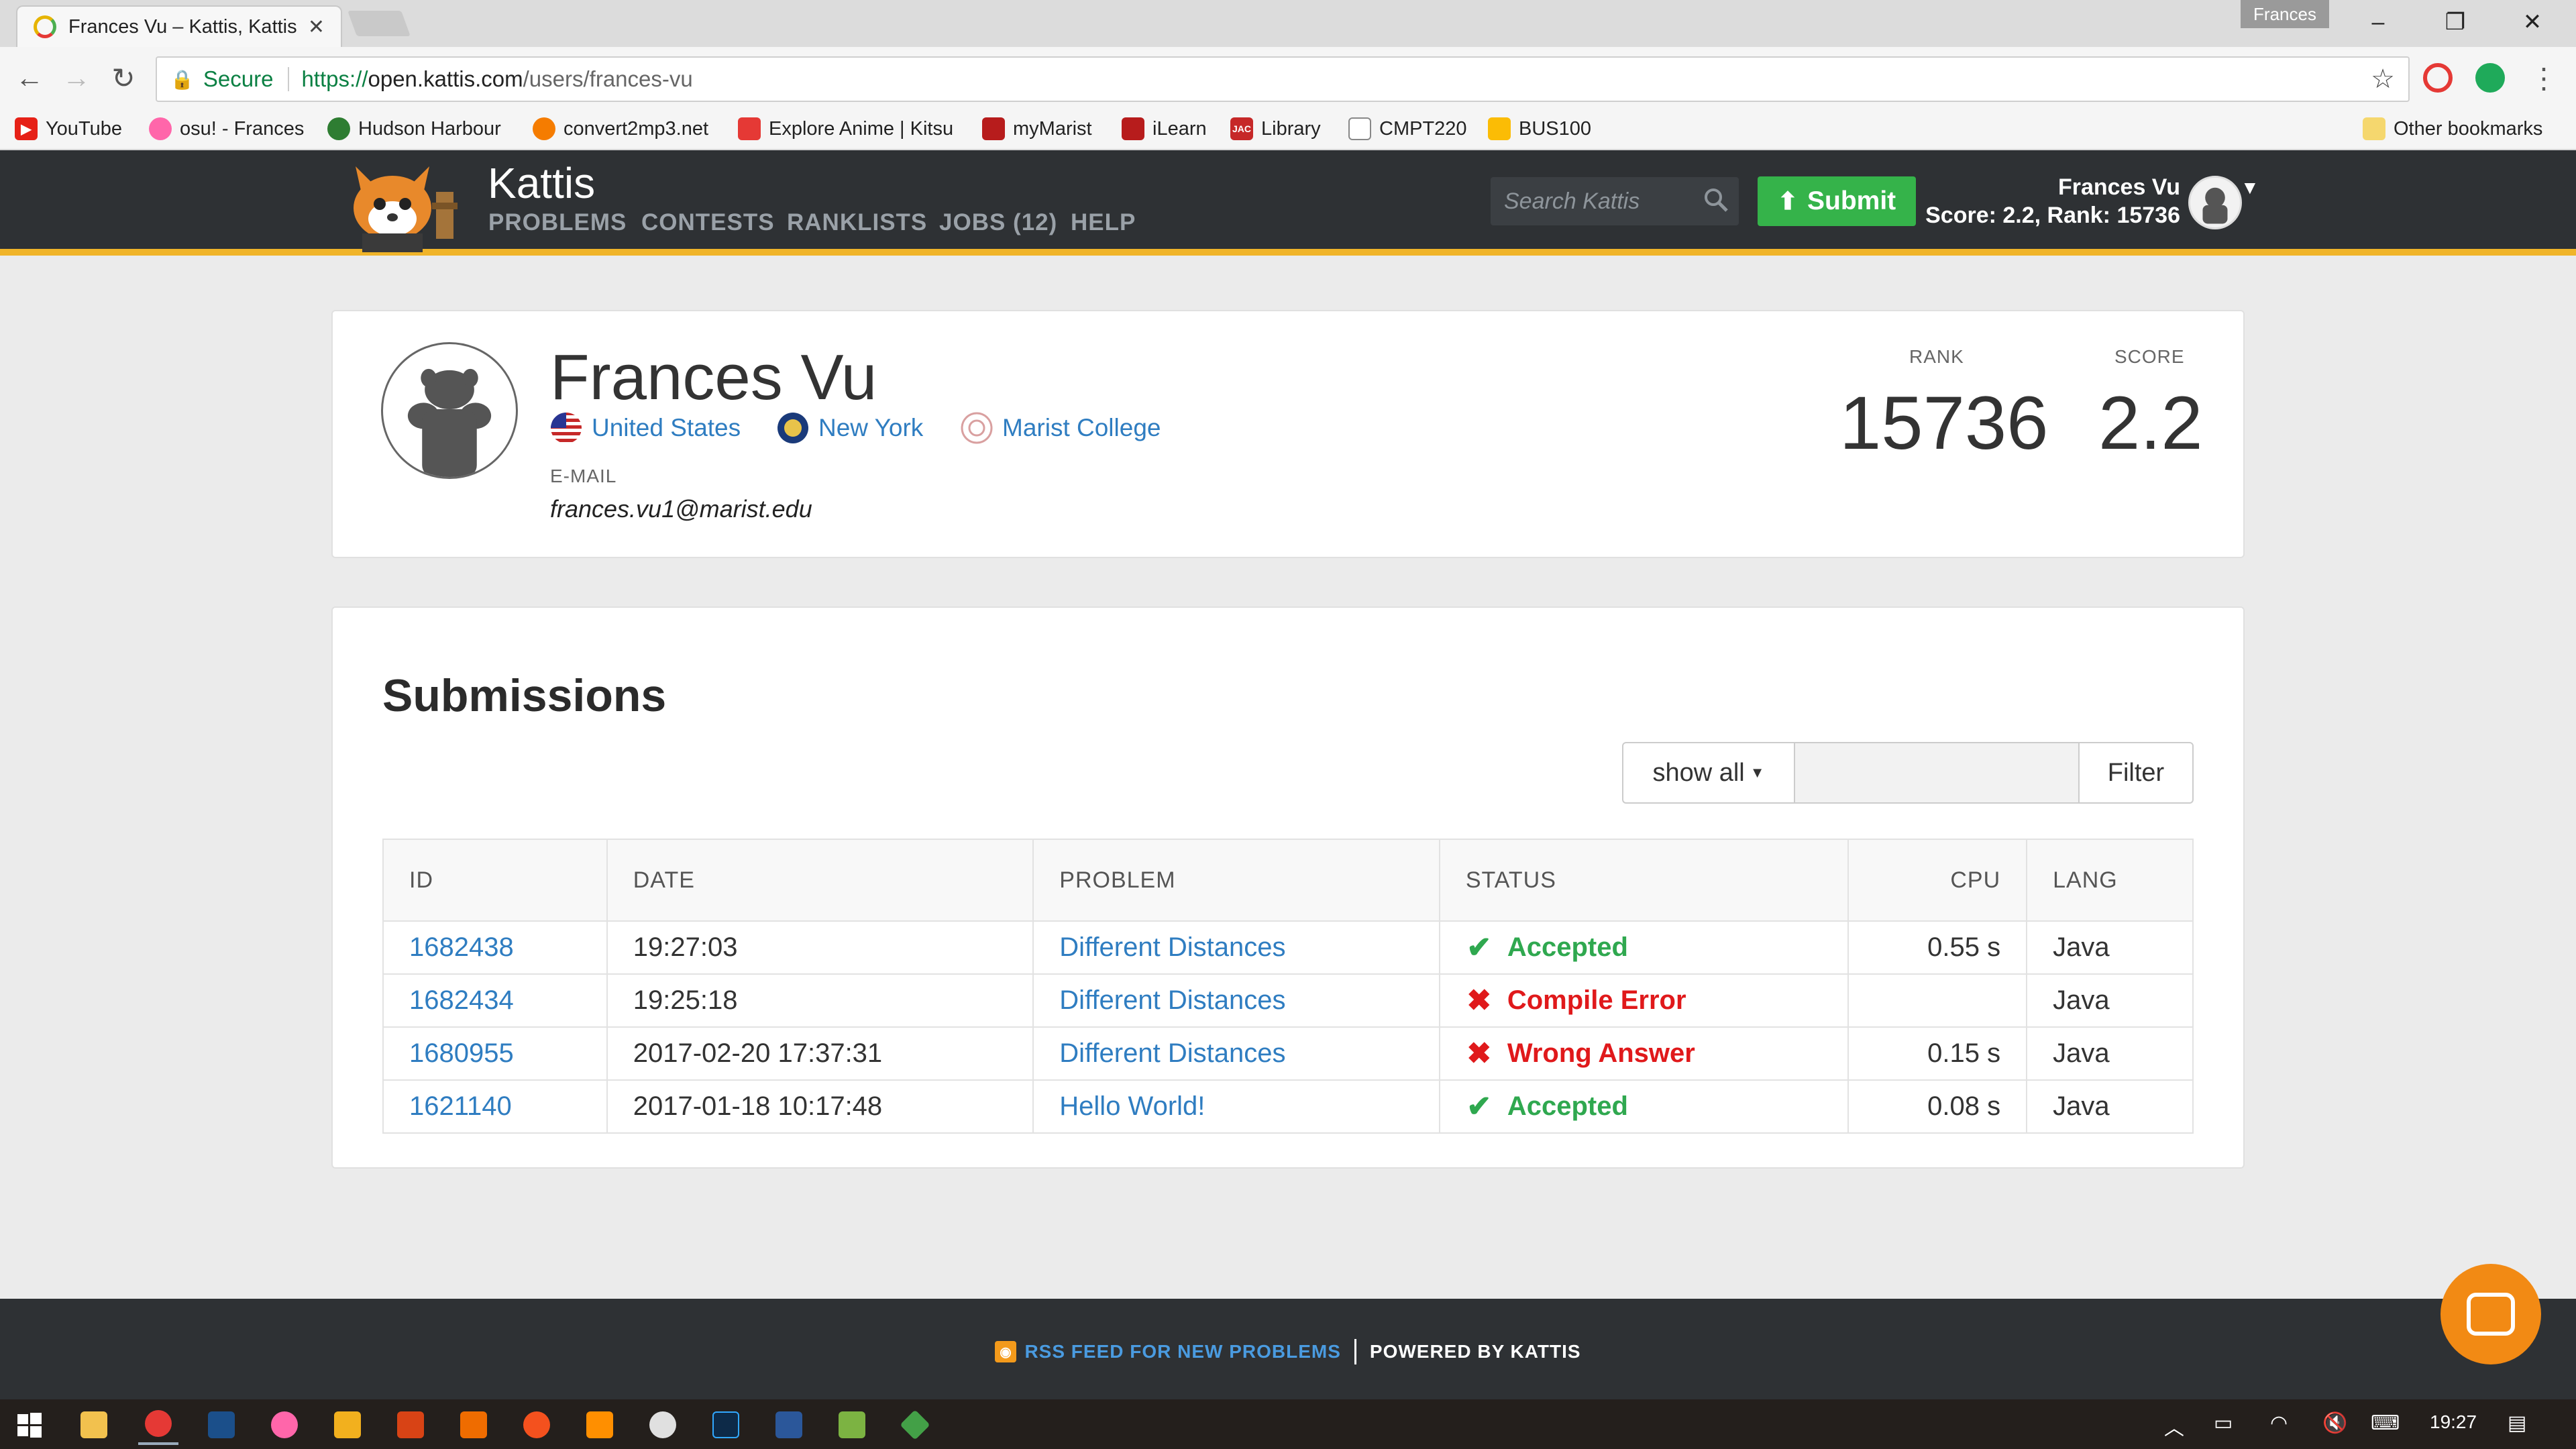 The height and width of the screenshot is (1449, 2576). Describe the element at coordinates (2452, 129) in the screenshot. I see `other-bookmarks: Other bookmarks` at that location.